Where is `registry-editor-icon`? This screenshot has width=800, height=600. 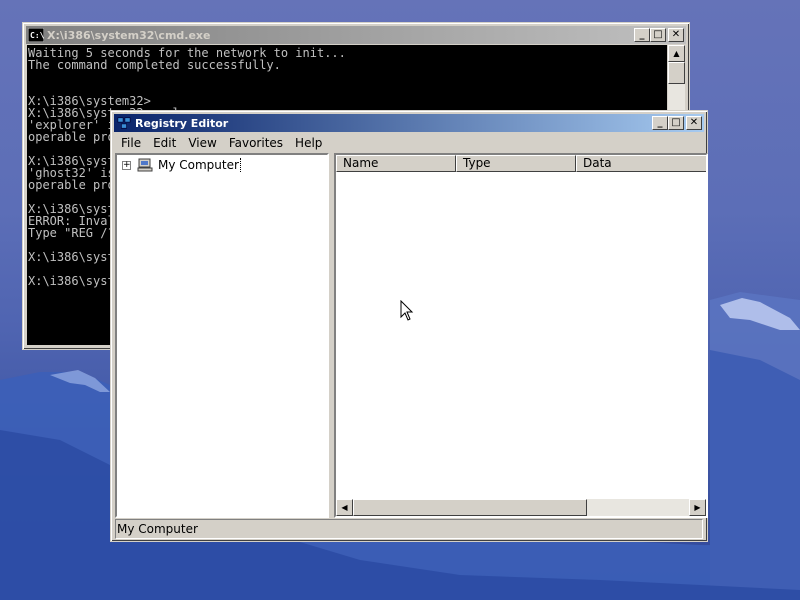 registry-editor-icon is located at coordinates (124, 123).